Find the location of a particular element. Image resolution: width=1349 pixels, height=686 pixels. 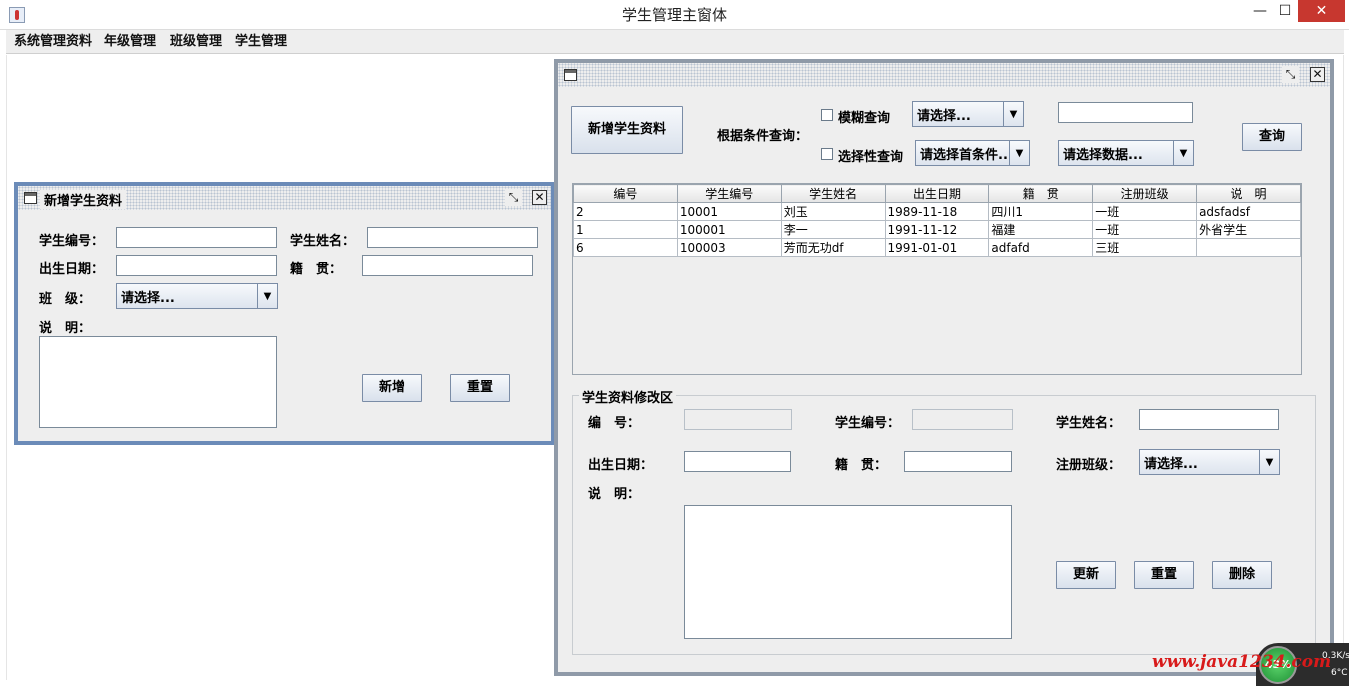

window-titlebar: 学生管理主窗体 — ☐ ✕ is located at coordinates (674, 15).